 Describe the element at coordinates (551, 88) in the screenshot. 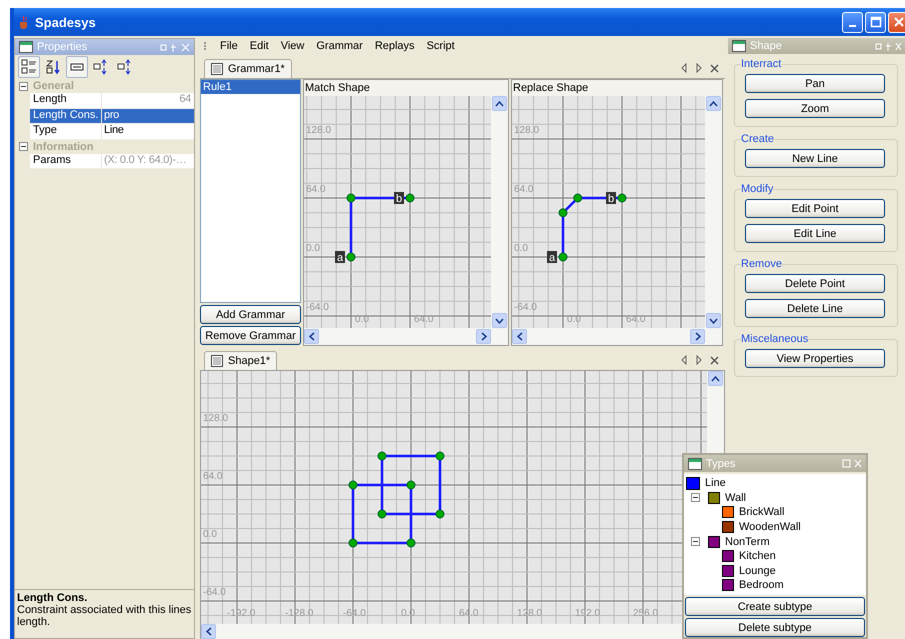

I see `canvas-title: Replace Shape` at that location.